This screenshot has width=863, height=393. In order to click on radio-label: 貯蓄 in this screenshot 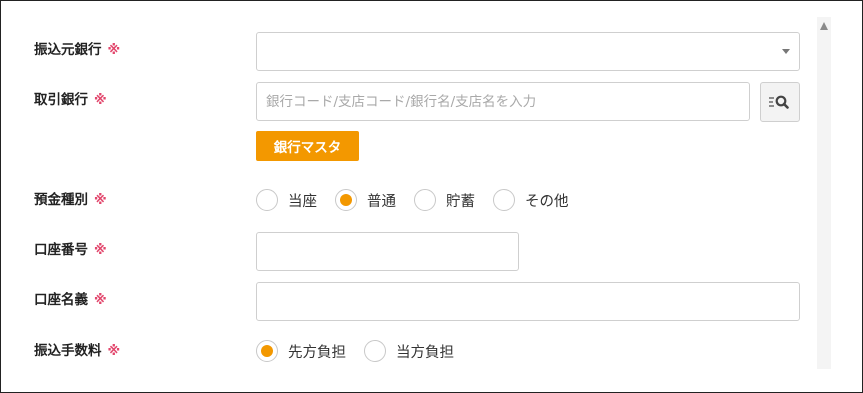, I will do `click(460, 201)`.